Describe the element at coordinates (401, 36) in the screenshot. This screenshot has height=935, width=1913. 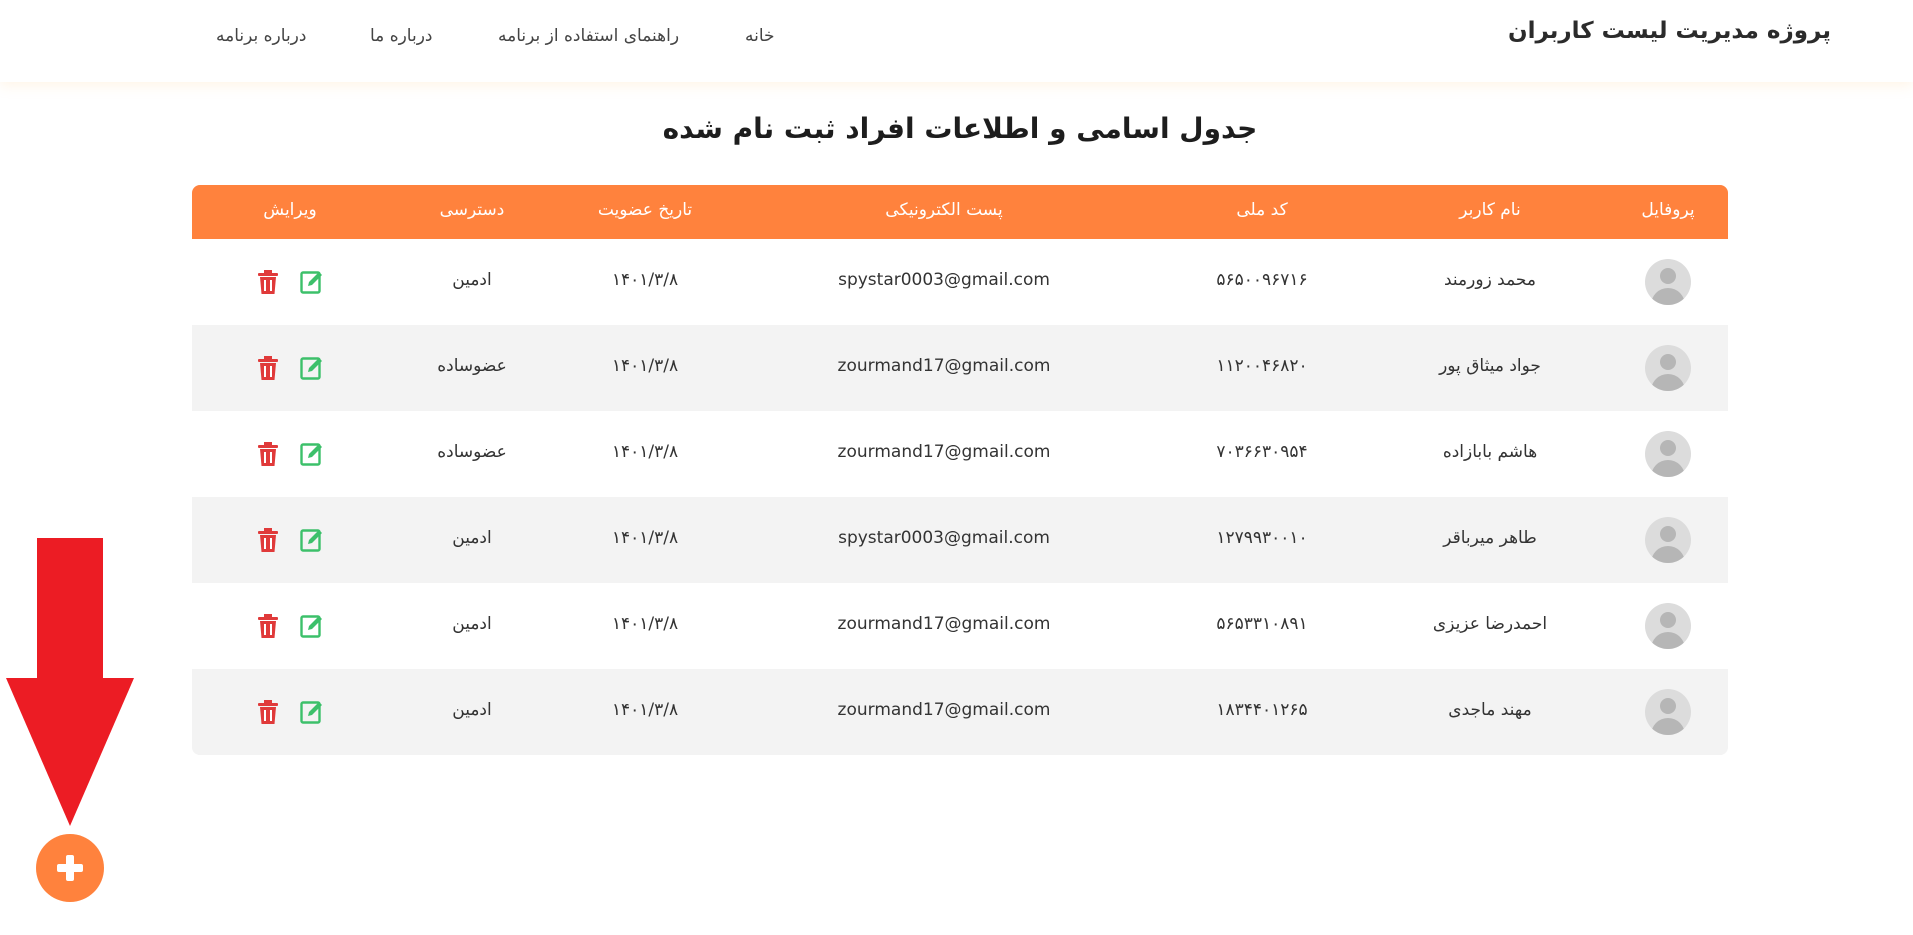
I see `nav-link-about-us: درباره ما` at that location.